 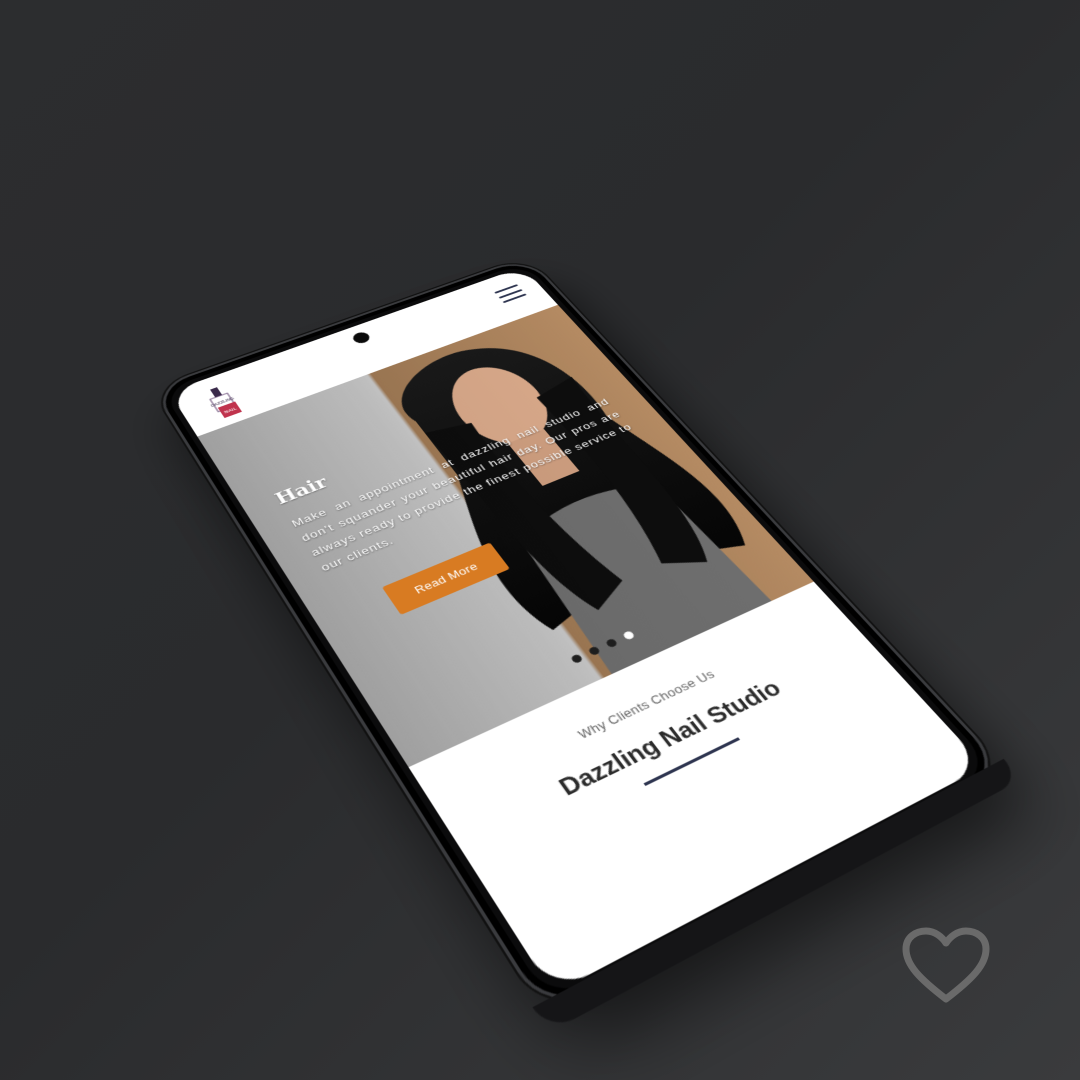 What do you see at coordinates (510, 294) in the screenshot?
I see `hamburger-menu-icon` at bounding box center [510, 294].